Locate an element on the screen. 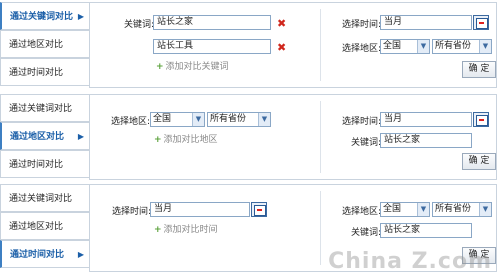 The height and width of the screenshot is (276, 500). add-time-link: + 添加对比时间 is located at coordinates (186, 228).